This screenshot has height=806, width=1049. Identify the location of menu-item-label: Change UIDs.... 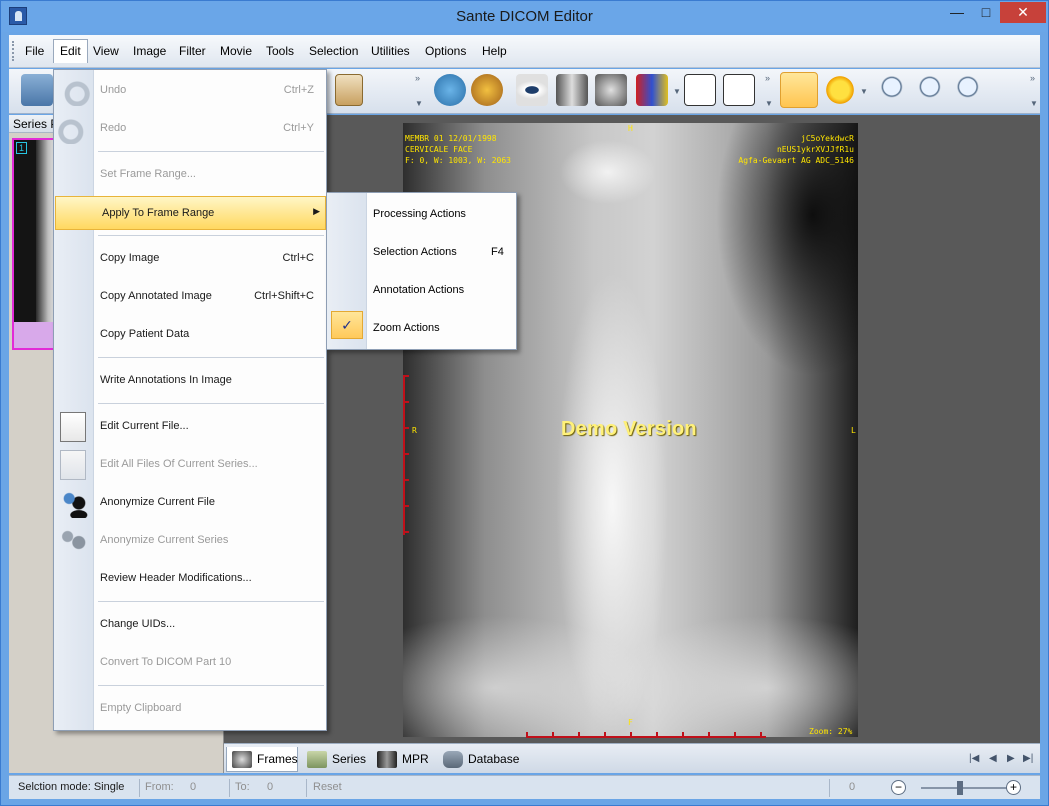
(138, 624).